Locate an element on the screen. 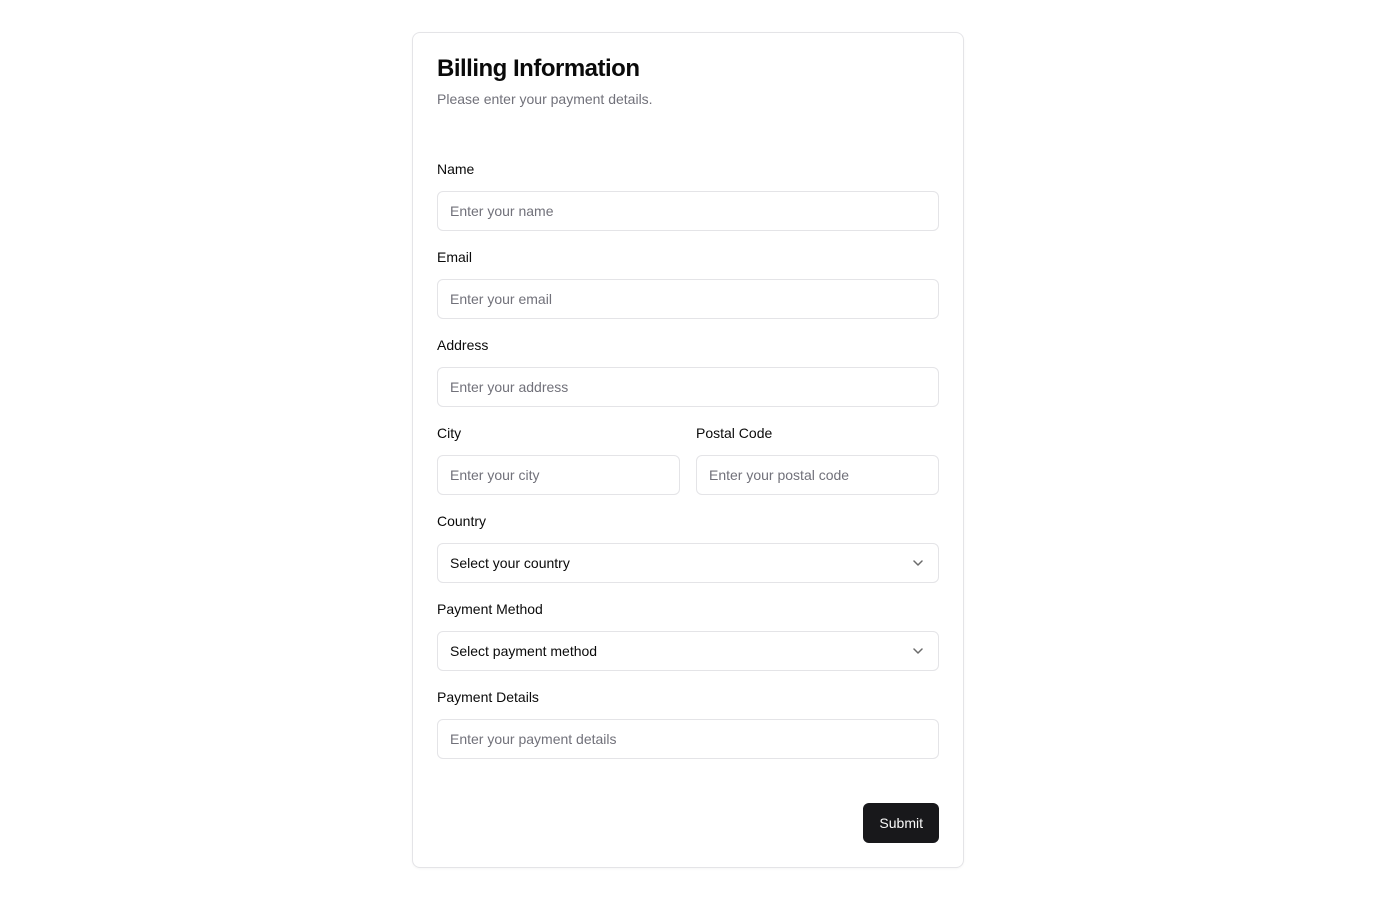 This screenshot has height=900, width=1376. address-field: Address is located at coordinates (688, 371).